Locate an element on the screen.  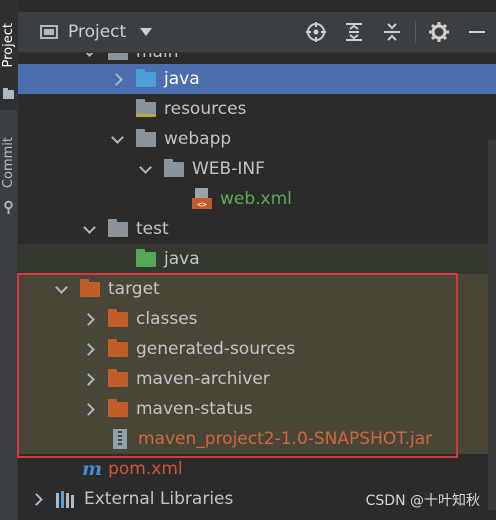
tree-row-web-xml: <> web.xml is located at coordinates (257, 199).